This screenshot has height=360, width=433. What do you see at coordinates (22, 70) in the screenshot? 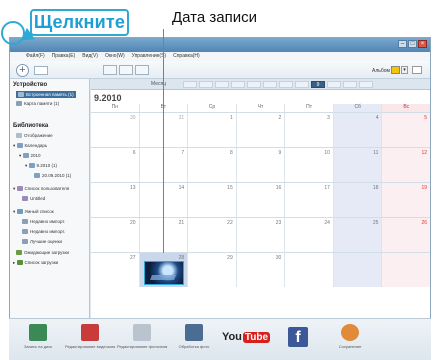
I see `add-button: +` at bounding box center [22, 70].